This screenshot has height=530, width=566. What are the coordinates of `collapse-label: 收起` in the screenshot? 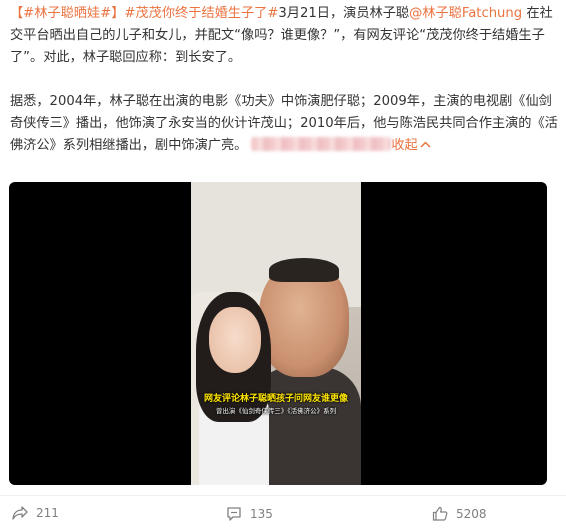 It's located at (404, 145).